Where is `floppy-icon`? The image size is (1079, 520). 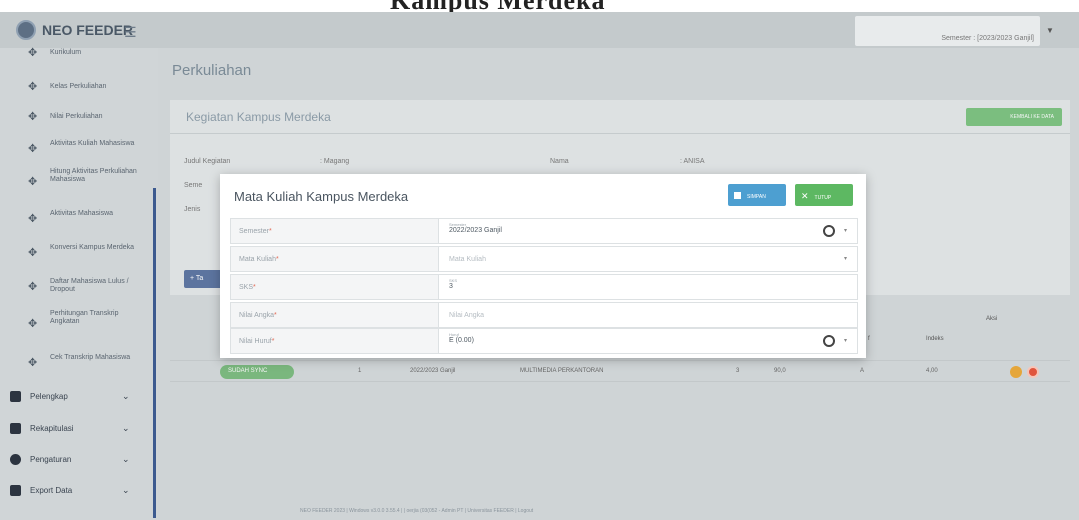 floppy-icon is located at coordinates (737, 195).